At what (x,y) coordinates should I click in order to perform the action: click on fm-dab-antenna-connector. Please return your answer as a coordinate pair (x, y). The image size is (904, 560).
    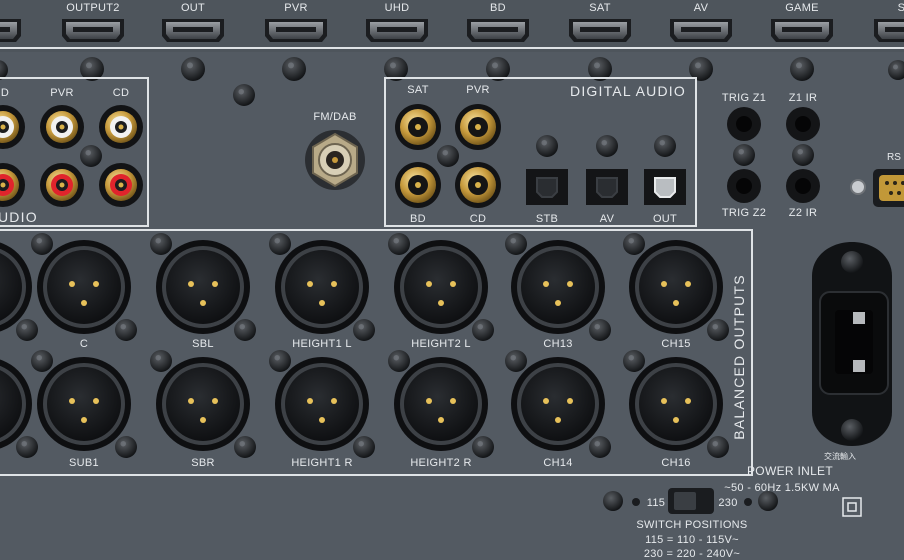
    Looking at the image, I should click on (335, 160).